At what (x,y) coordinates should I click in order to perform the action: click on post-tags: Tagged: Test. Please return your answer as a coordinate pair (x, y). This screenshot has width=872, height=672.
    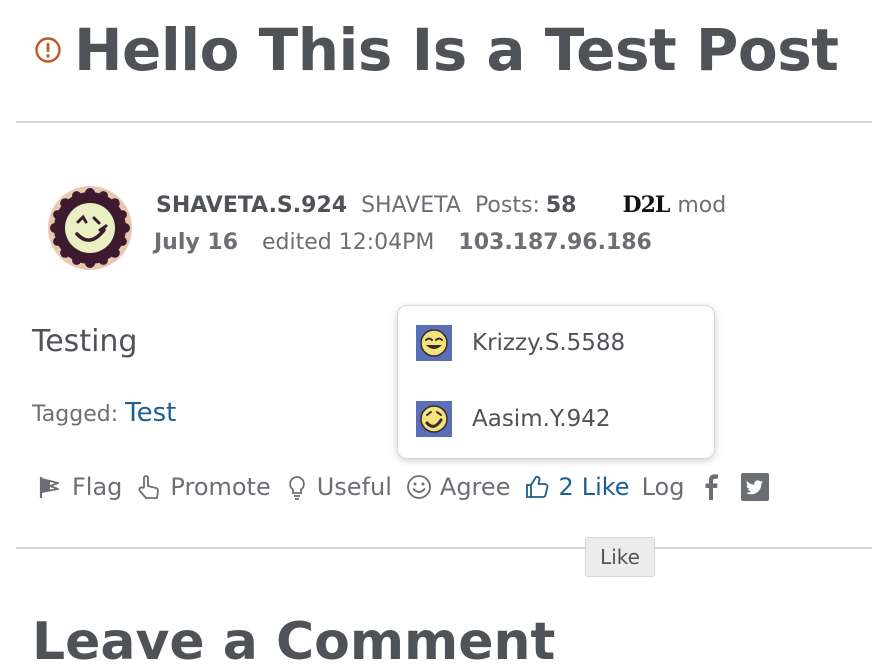
    Looking at the image, I should click on (104, 413).